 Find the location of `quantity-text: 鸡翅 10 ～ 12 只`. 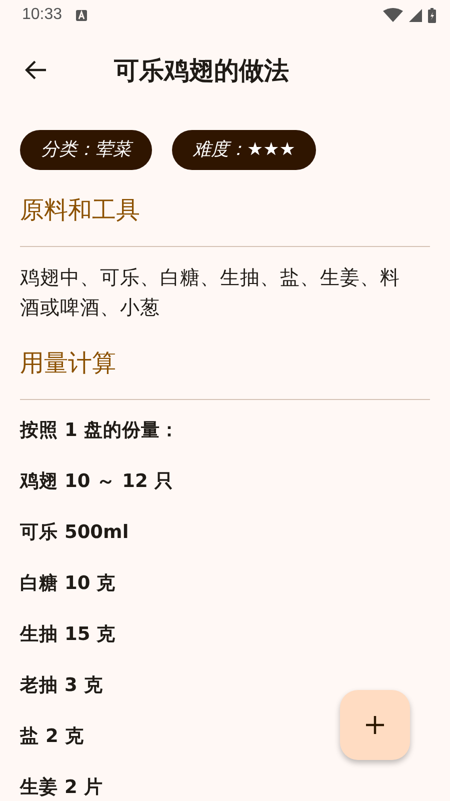

quantity-text: 鸡翅 10 ～ 12 只 is located at coordinates (97, 482).